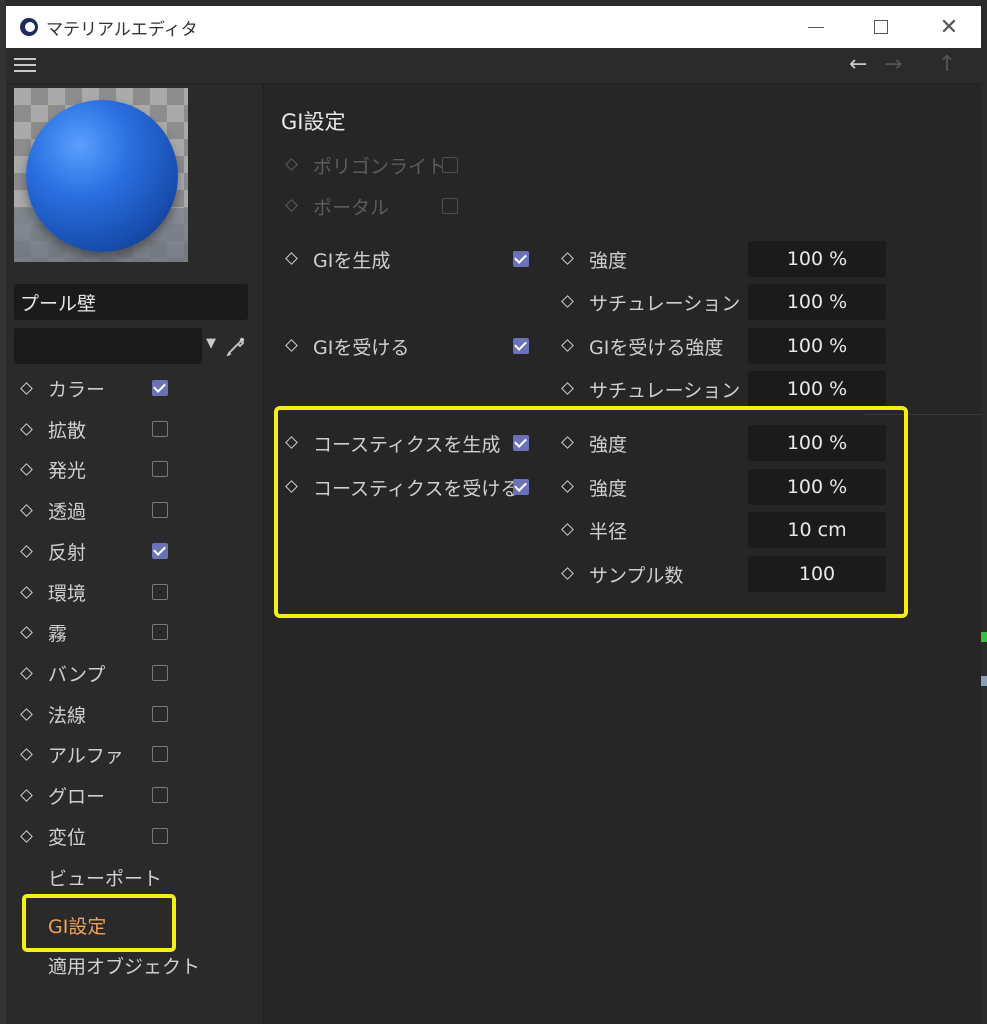  What do you see at coordinates (67, 552) in the screenshot?
I see `channel-label: 反射` at bounding box center [67, 552].